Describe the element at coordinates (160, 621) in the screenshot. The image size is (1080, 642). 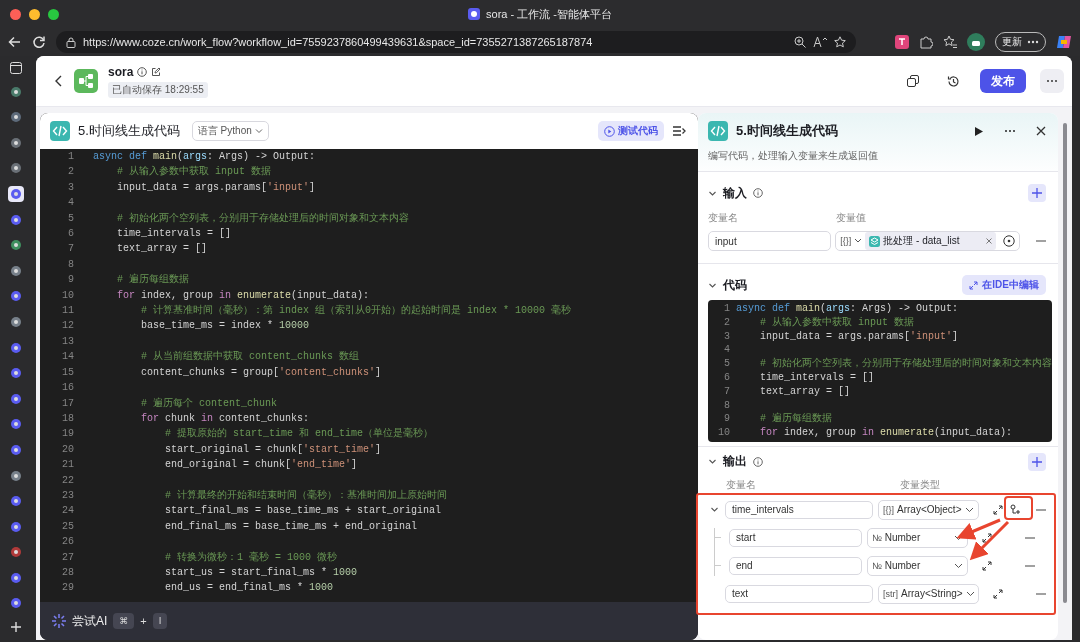
I see `keyboard-key: I` at that location.